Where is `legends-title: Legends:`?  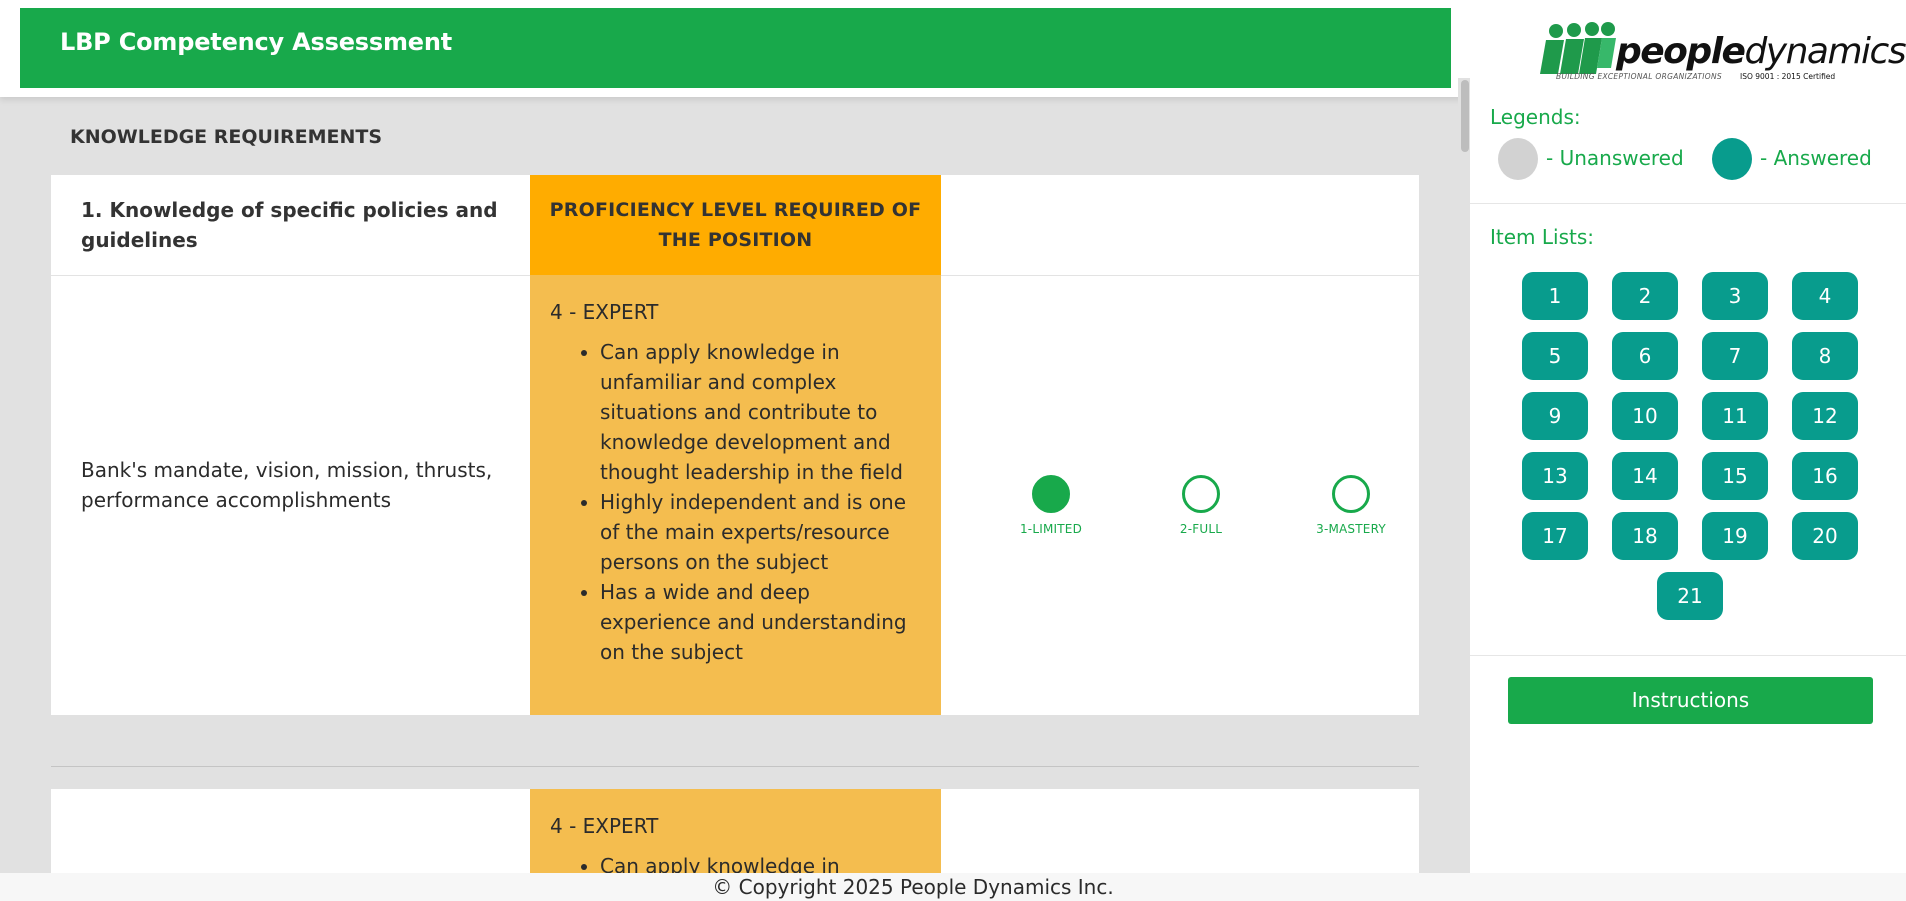
legends-title: Legends: is located at coordinates (1535, 117).